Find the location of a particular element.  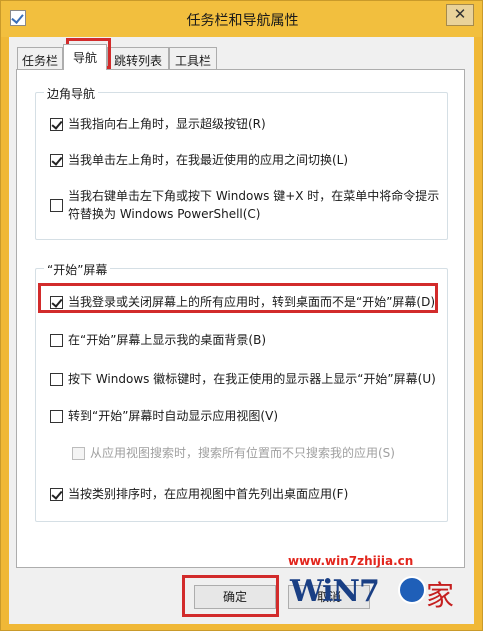

option-label: 当我指向右上角时，显示超级按钮(R) is located at coordinates (167, 124).